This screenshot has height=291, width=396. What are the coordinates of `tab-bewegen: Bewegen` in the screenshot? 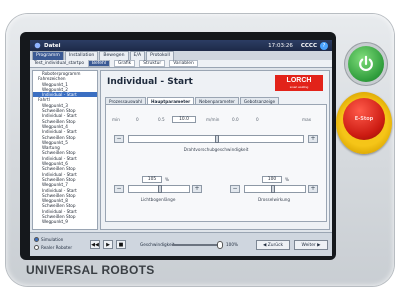 It's located at (114, 55).